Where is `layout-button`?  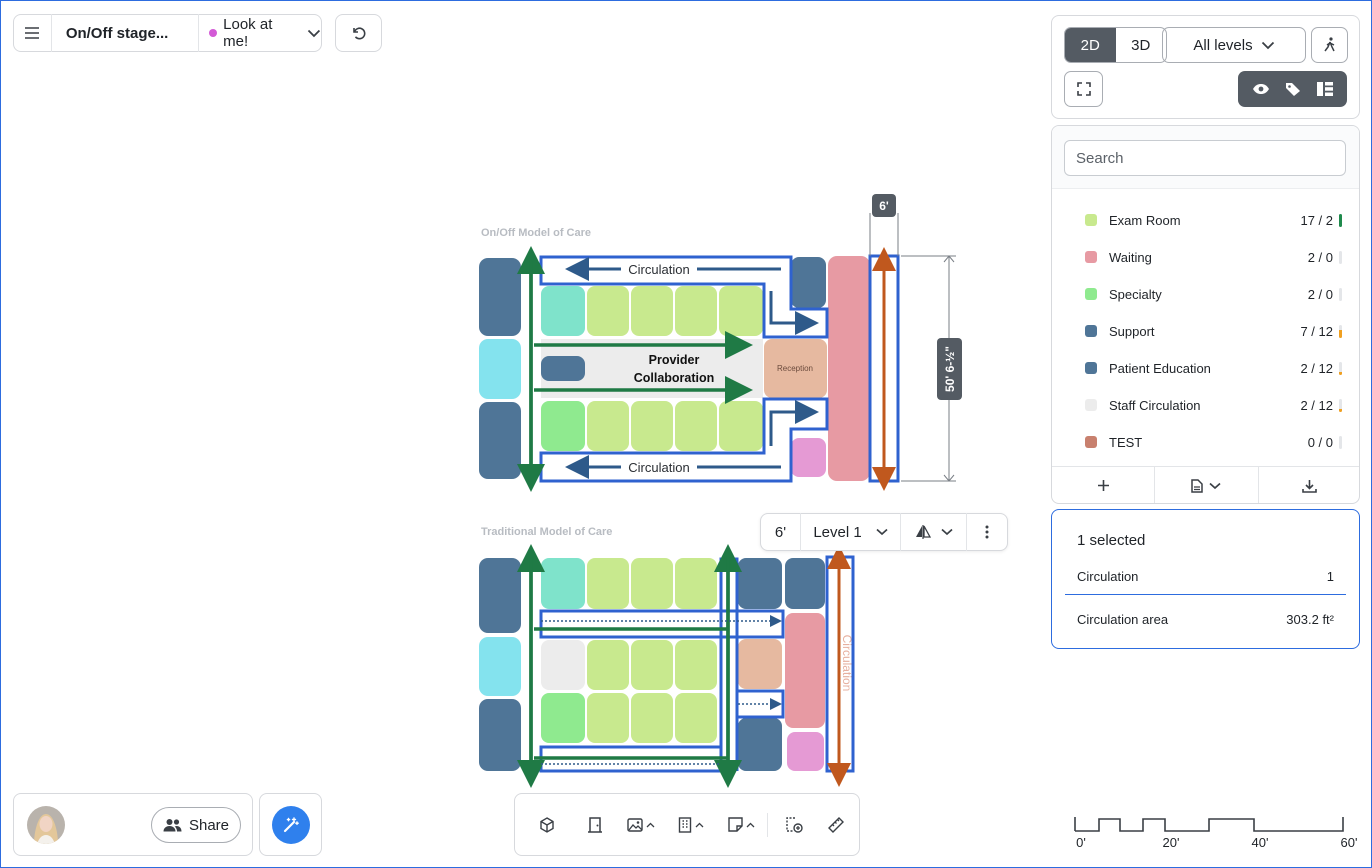
layout-button is located at coordinates (1325, 89).